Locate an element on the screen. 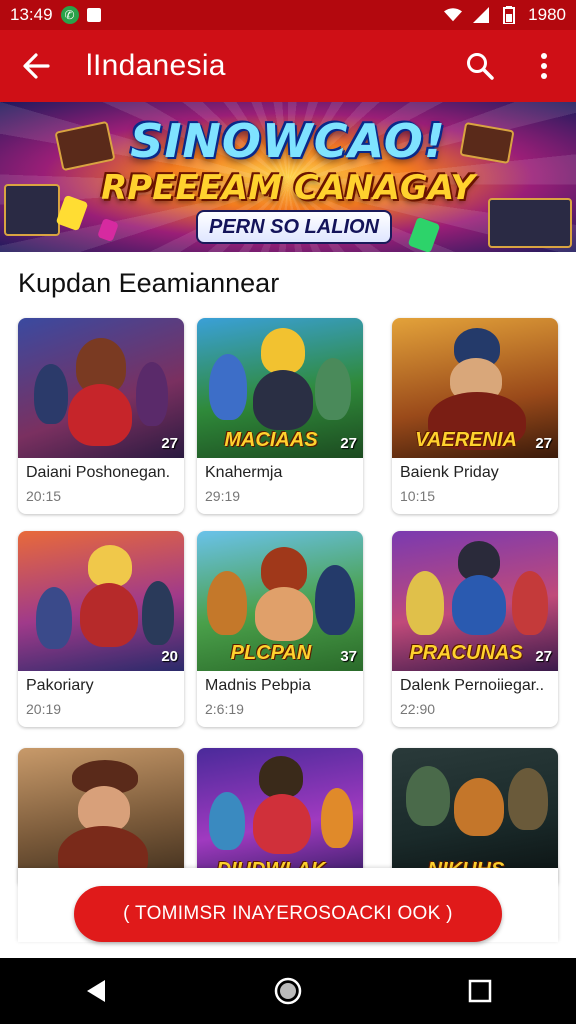 This screenshot has height=1024, width=576. card-title: Dalenk Pernoiiegar.. is located at coordinates (472, 685).